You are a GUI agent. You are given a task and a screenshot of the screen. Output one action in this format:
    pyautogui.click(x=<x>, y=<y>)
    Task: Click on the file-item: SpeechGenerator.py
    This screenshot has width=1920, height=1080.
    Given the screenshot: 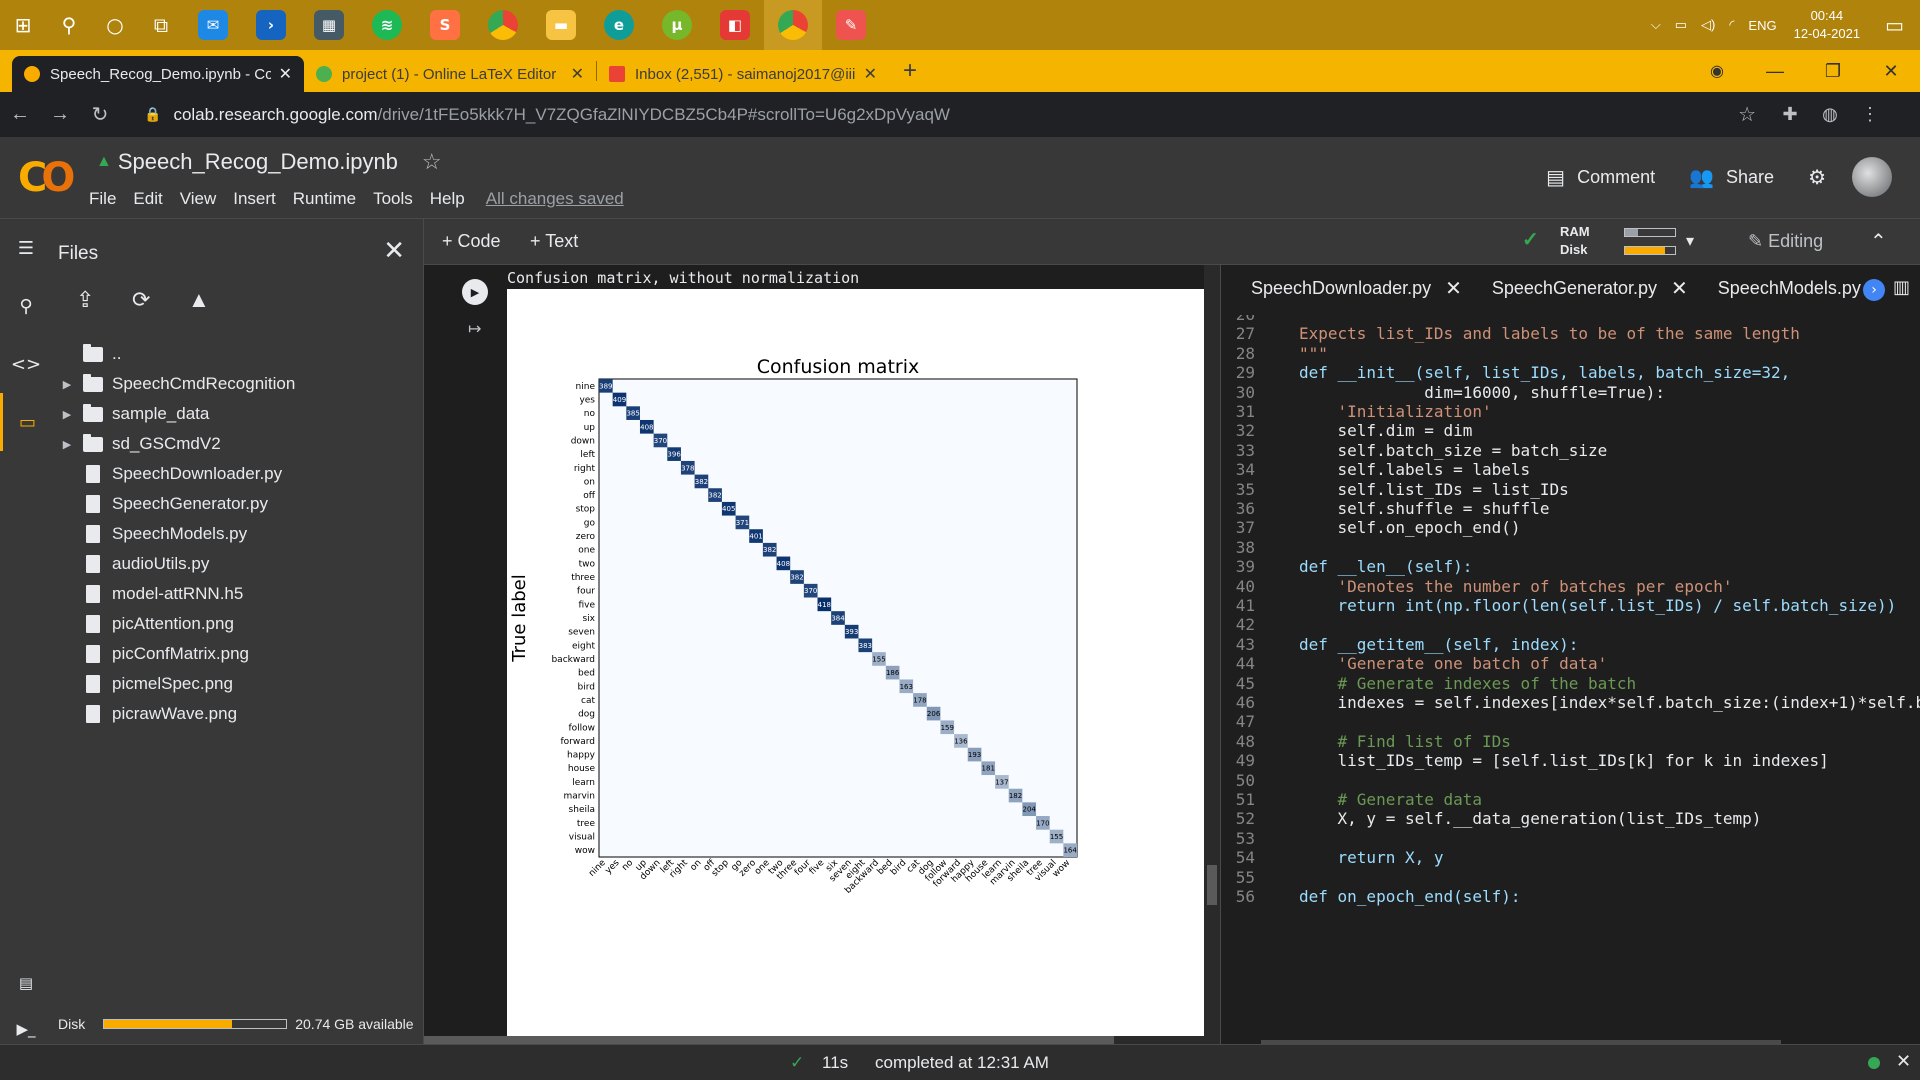 What is the action you would take?
    pyautogui.click(x=238, y=504)
    